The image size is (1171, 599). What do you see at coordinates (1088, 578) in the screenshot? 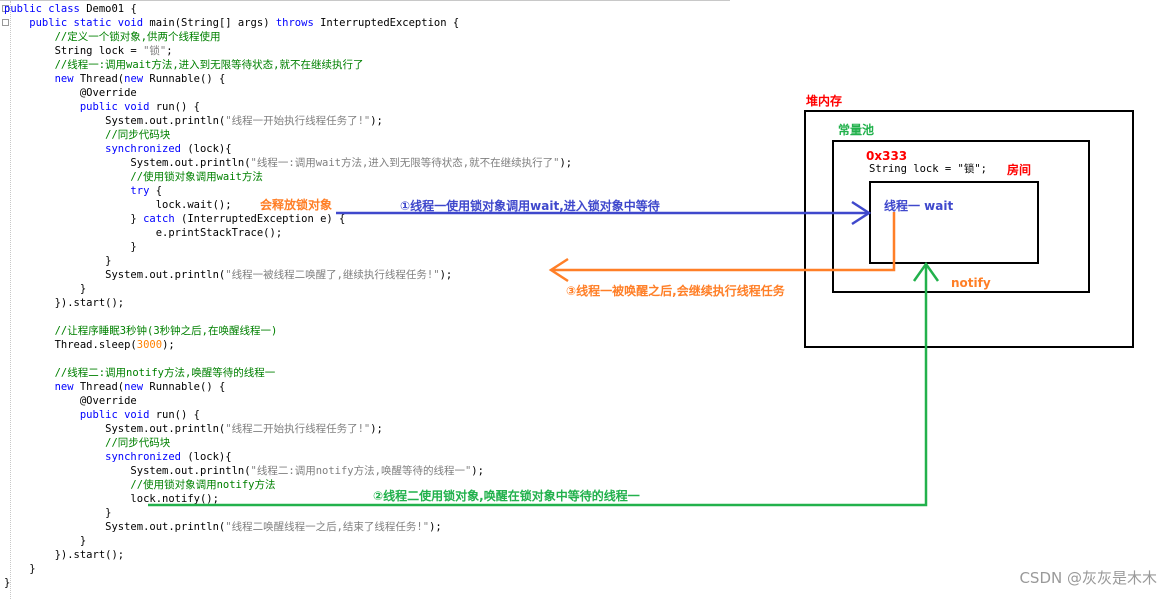
I see `watermark: CSDN @灰灰是木木` at bounding box center [1088, 578].